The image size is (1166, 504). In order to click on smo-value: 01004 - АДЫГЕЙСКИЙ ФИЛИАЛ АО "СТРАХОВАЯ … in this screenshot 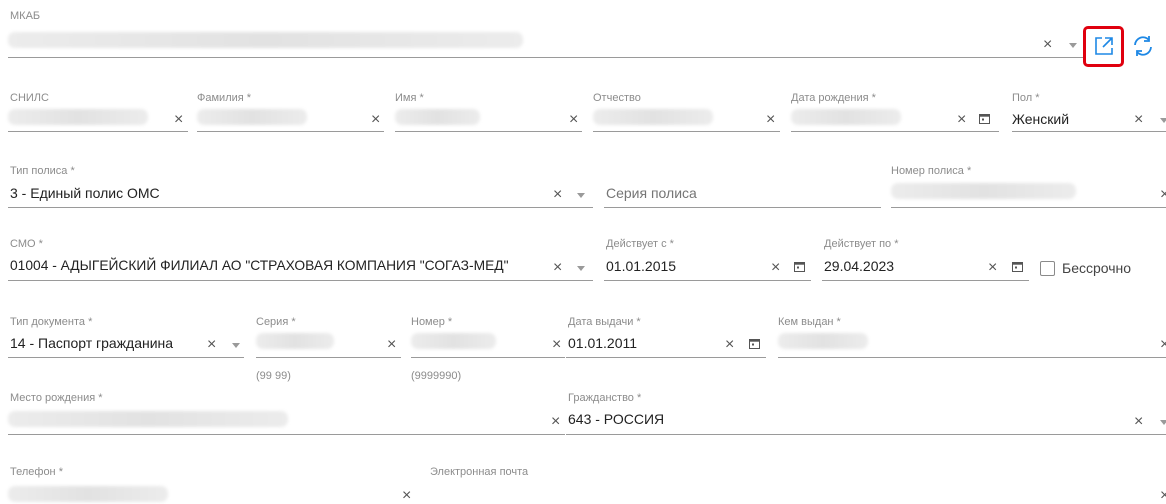, I will do `click(259, 265)`.